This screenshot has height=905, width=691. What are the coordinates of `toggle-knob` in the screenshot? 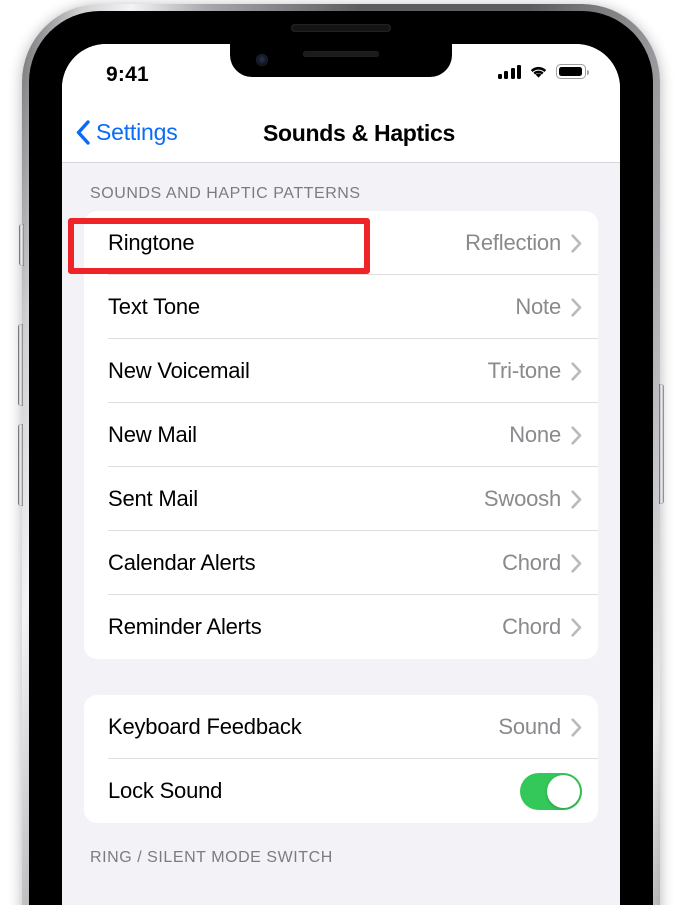 It's located at (563, 791).